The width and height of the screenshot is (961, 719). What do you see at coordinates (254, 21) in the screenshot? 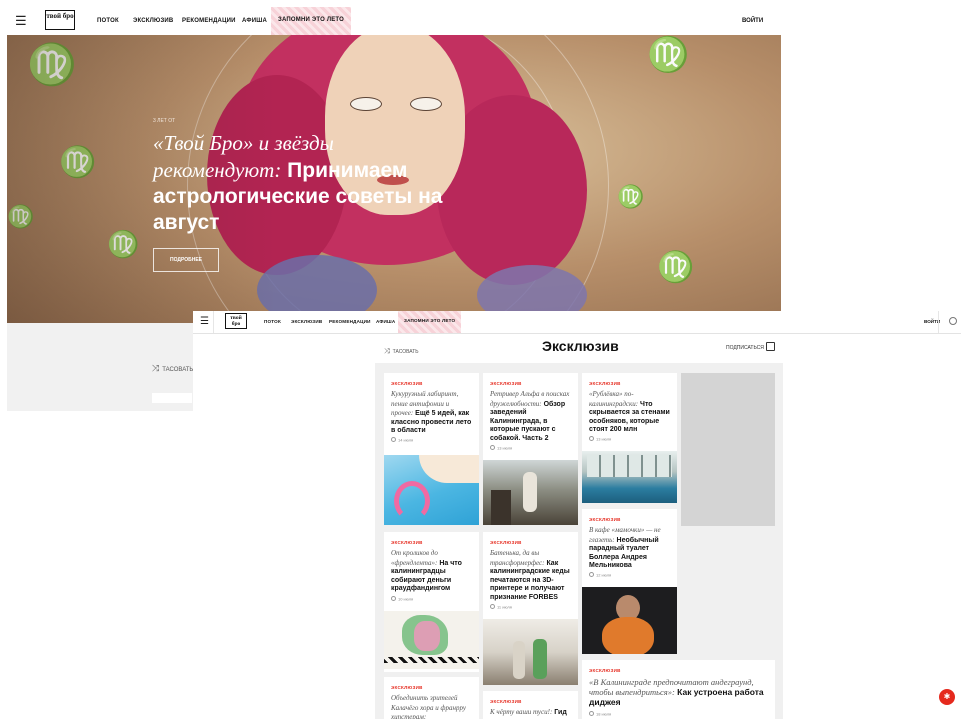
I see `back-nav-afisha: АФИША` at bounding box center [254, 21].